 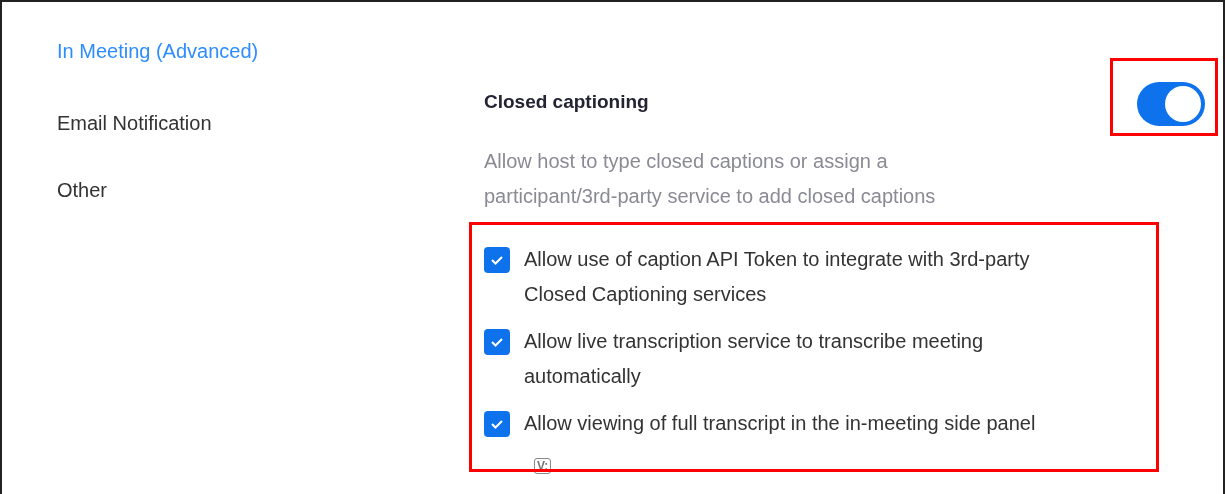 I want to click on setting-title: Closed captioning, so click(x=567, y=102).